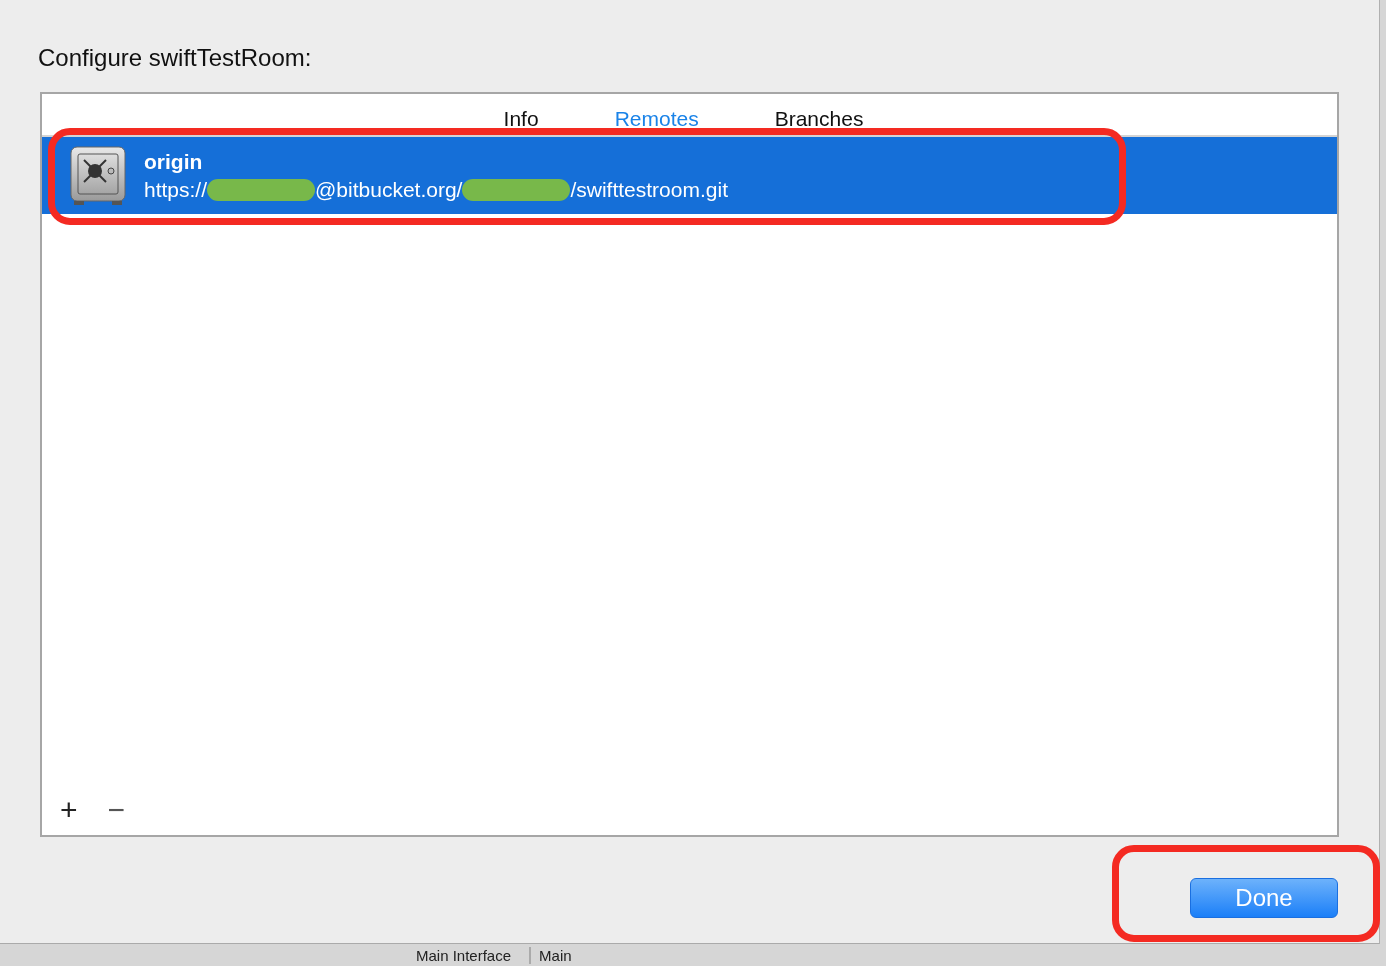 This screenshot has width=1386, height=966. Describe the element at coordinates (174, 161) in the screenshot. I see `remote-name: origin` at that location.